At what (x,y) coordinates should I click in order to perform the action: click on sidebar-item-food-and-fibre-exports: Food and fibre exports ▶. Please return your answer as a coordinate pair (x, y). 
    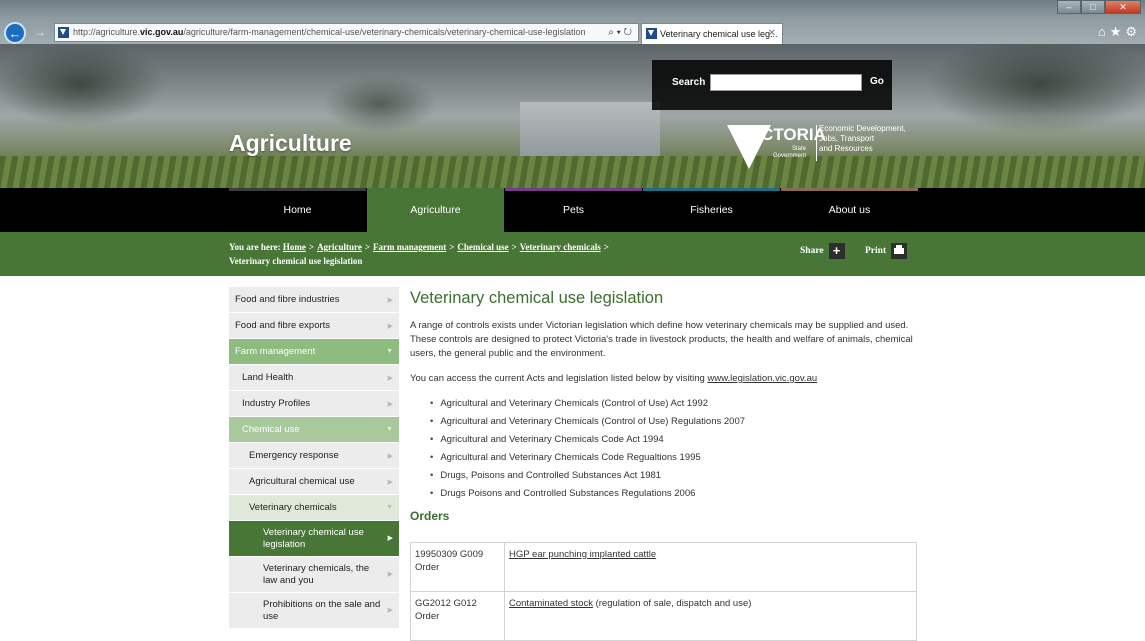
    Looking at the image, I should click on (314, 326).